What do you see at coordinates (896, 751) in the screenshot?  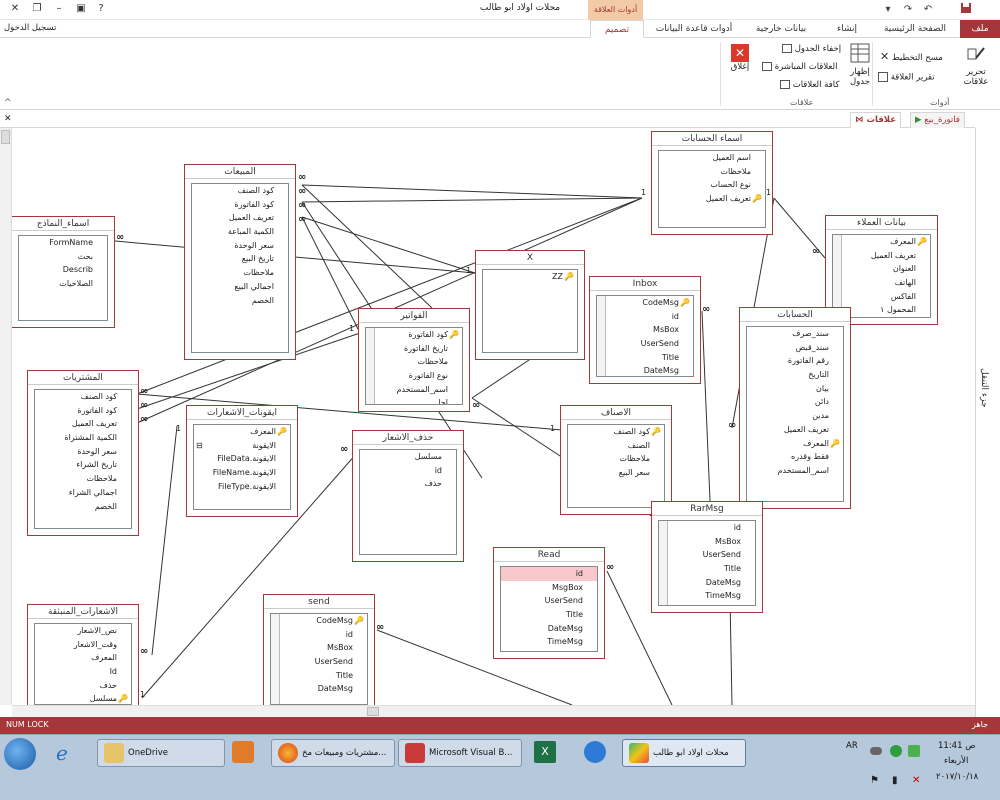 I see `network-icon` at bounding box center [896, 751].